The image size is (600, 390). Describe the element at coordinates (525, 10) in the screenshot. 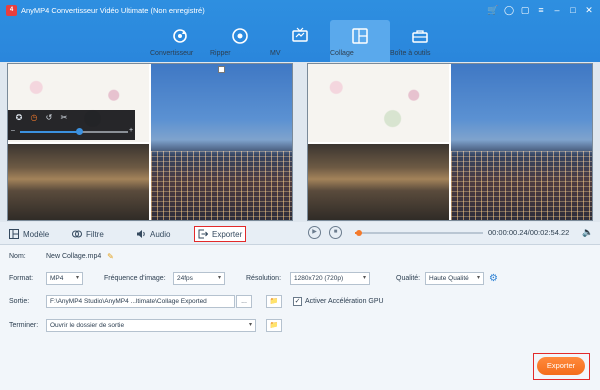

I see `chat-icon: ▢` at that location.